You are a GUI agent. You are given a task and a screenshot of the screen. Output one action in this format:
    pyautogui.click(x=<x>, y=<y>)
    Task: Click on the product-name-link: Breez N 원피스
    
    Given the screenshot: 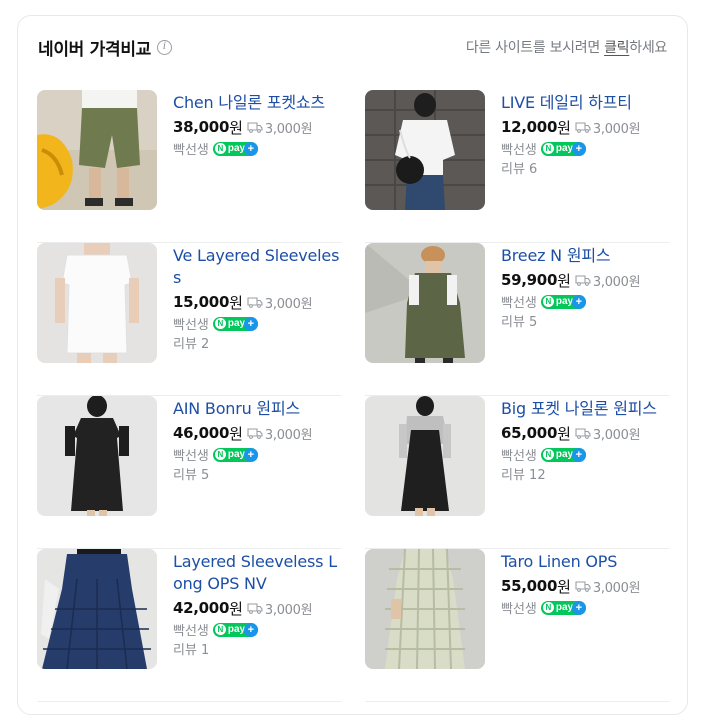 What is the action you would take?
    pyautogui.click(x=587, y=256)
    